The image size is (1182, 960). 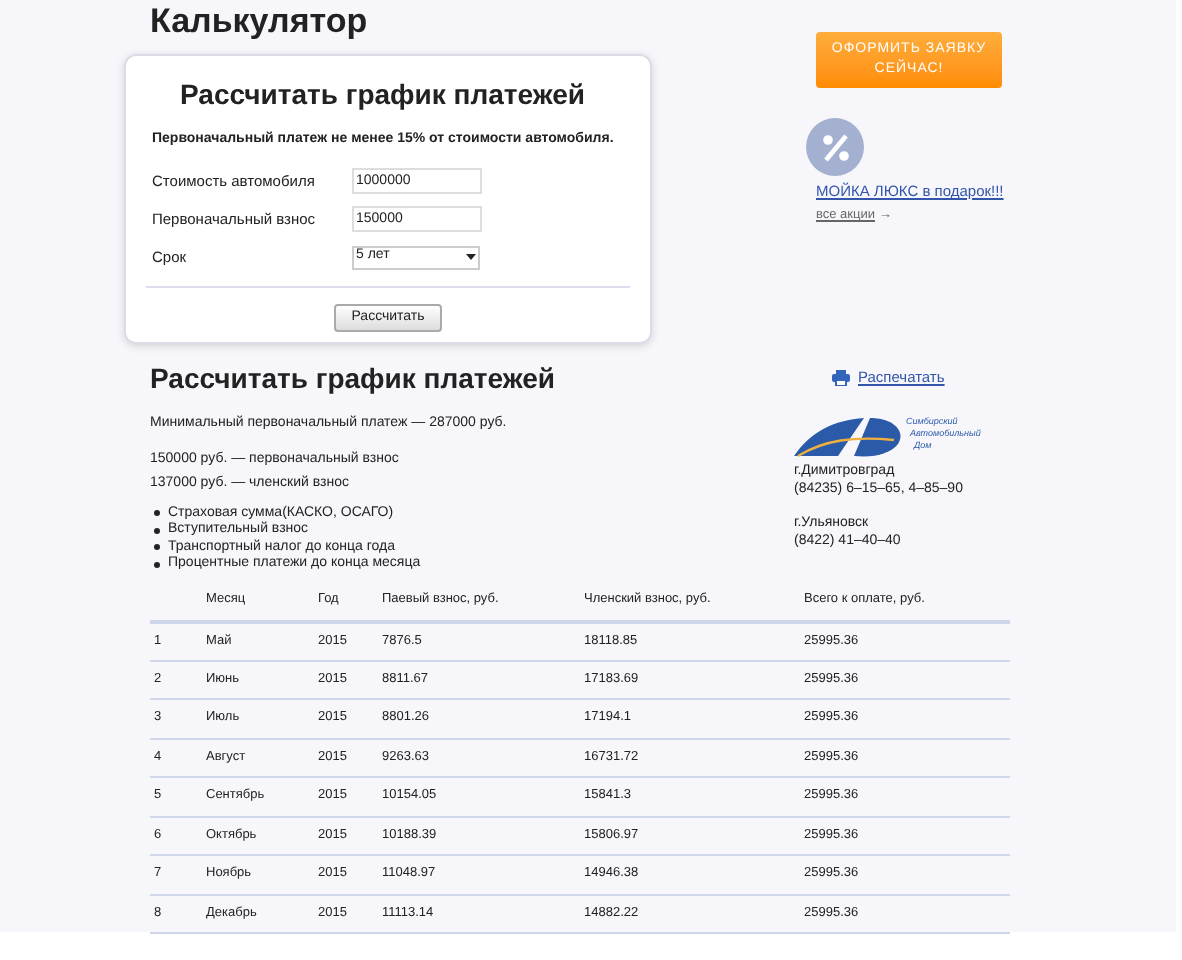 I want to click on caret-icon, so click(x=471, y=257).